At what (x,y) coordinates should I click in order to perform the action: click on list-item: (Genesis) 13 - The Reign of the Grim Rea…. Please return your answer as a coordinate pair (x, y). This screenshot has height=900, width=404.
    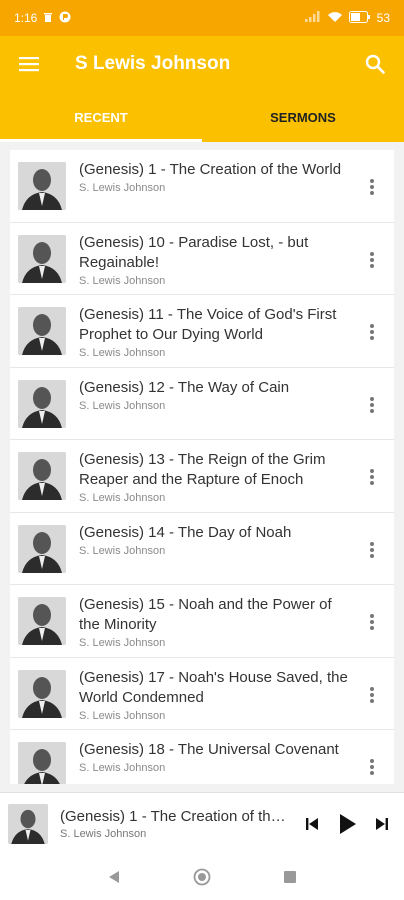
    Looking at the image, I should click on (202, 476).